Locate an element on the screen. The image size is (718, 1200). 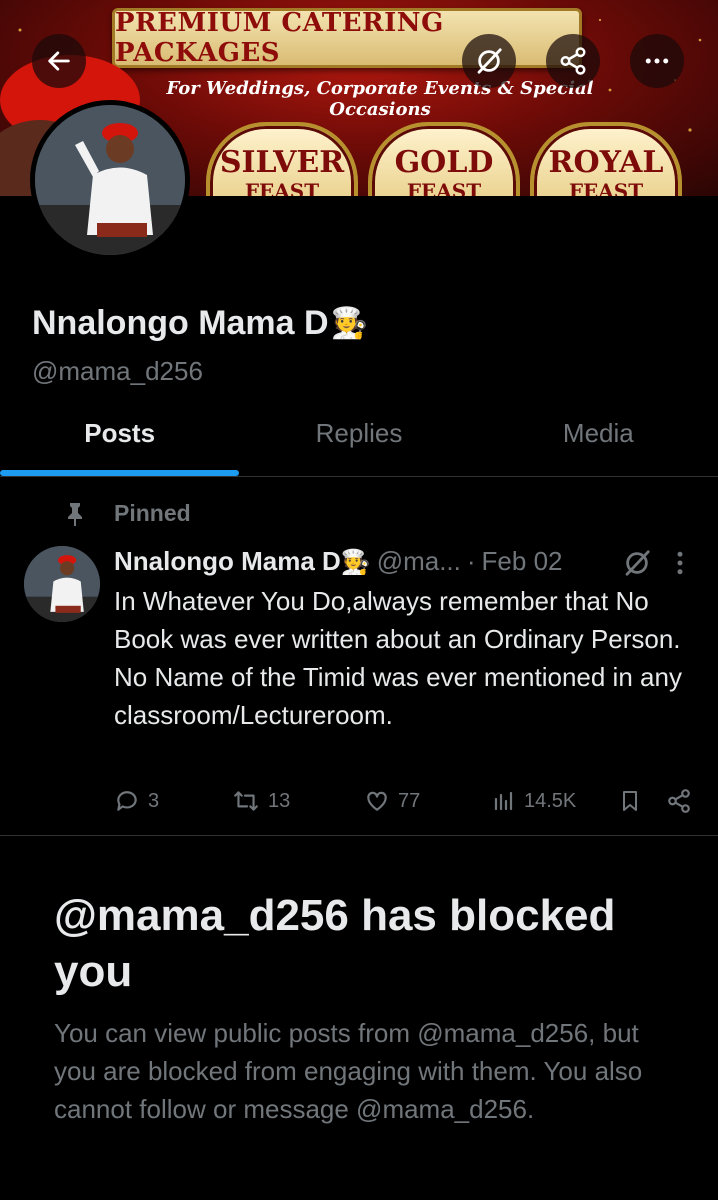
grok-button is located at coordinates (489, 61).